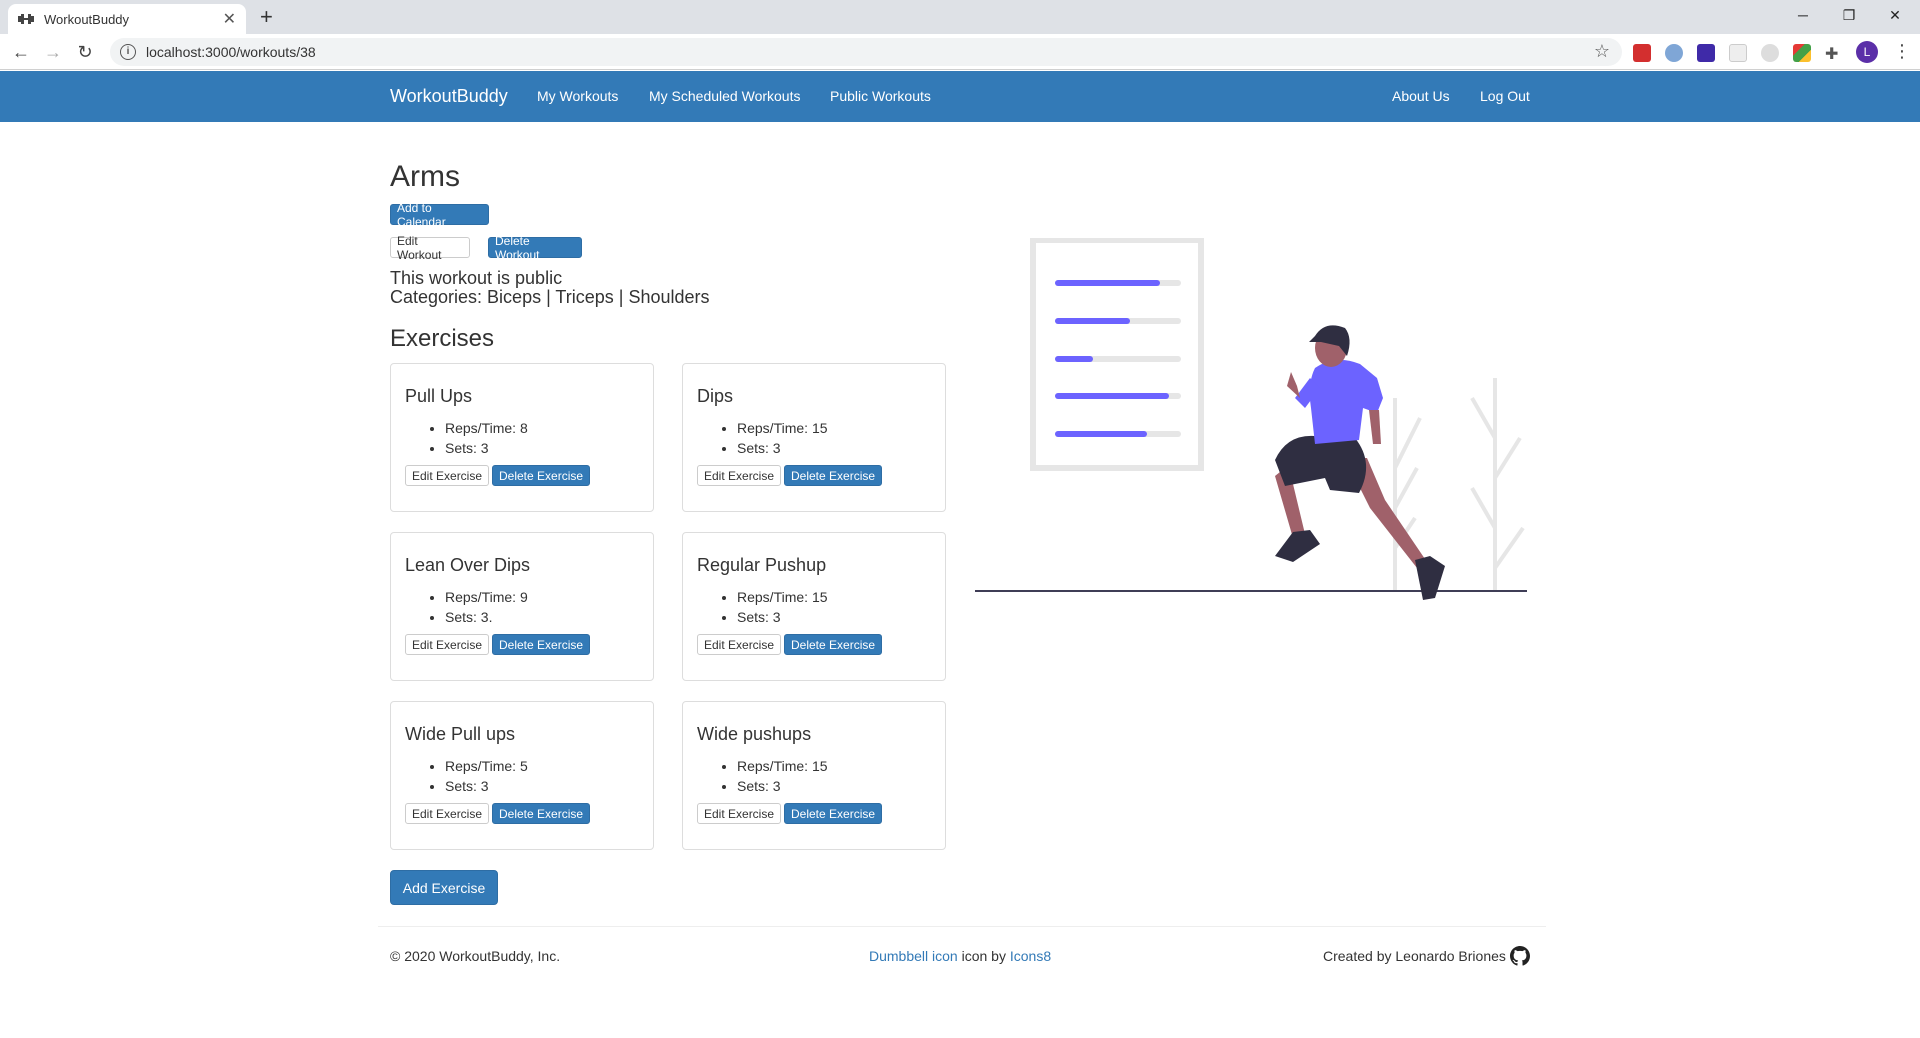  What do you see at coordinates (913, 956) in the screenshot?
I see `dumbbell-icon-link: Dumbbell icon` at bounding box center [913, 956].